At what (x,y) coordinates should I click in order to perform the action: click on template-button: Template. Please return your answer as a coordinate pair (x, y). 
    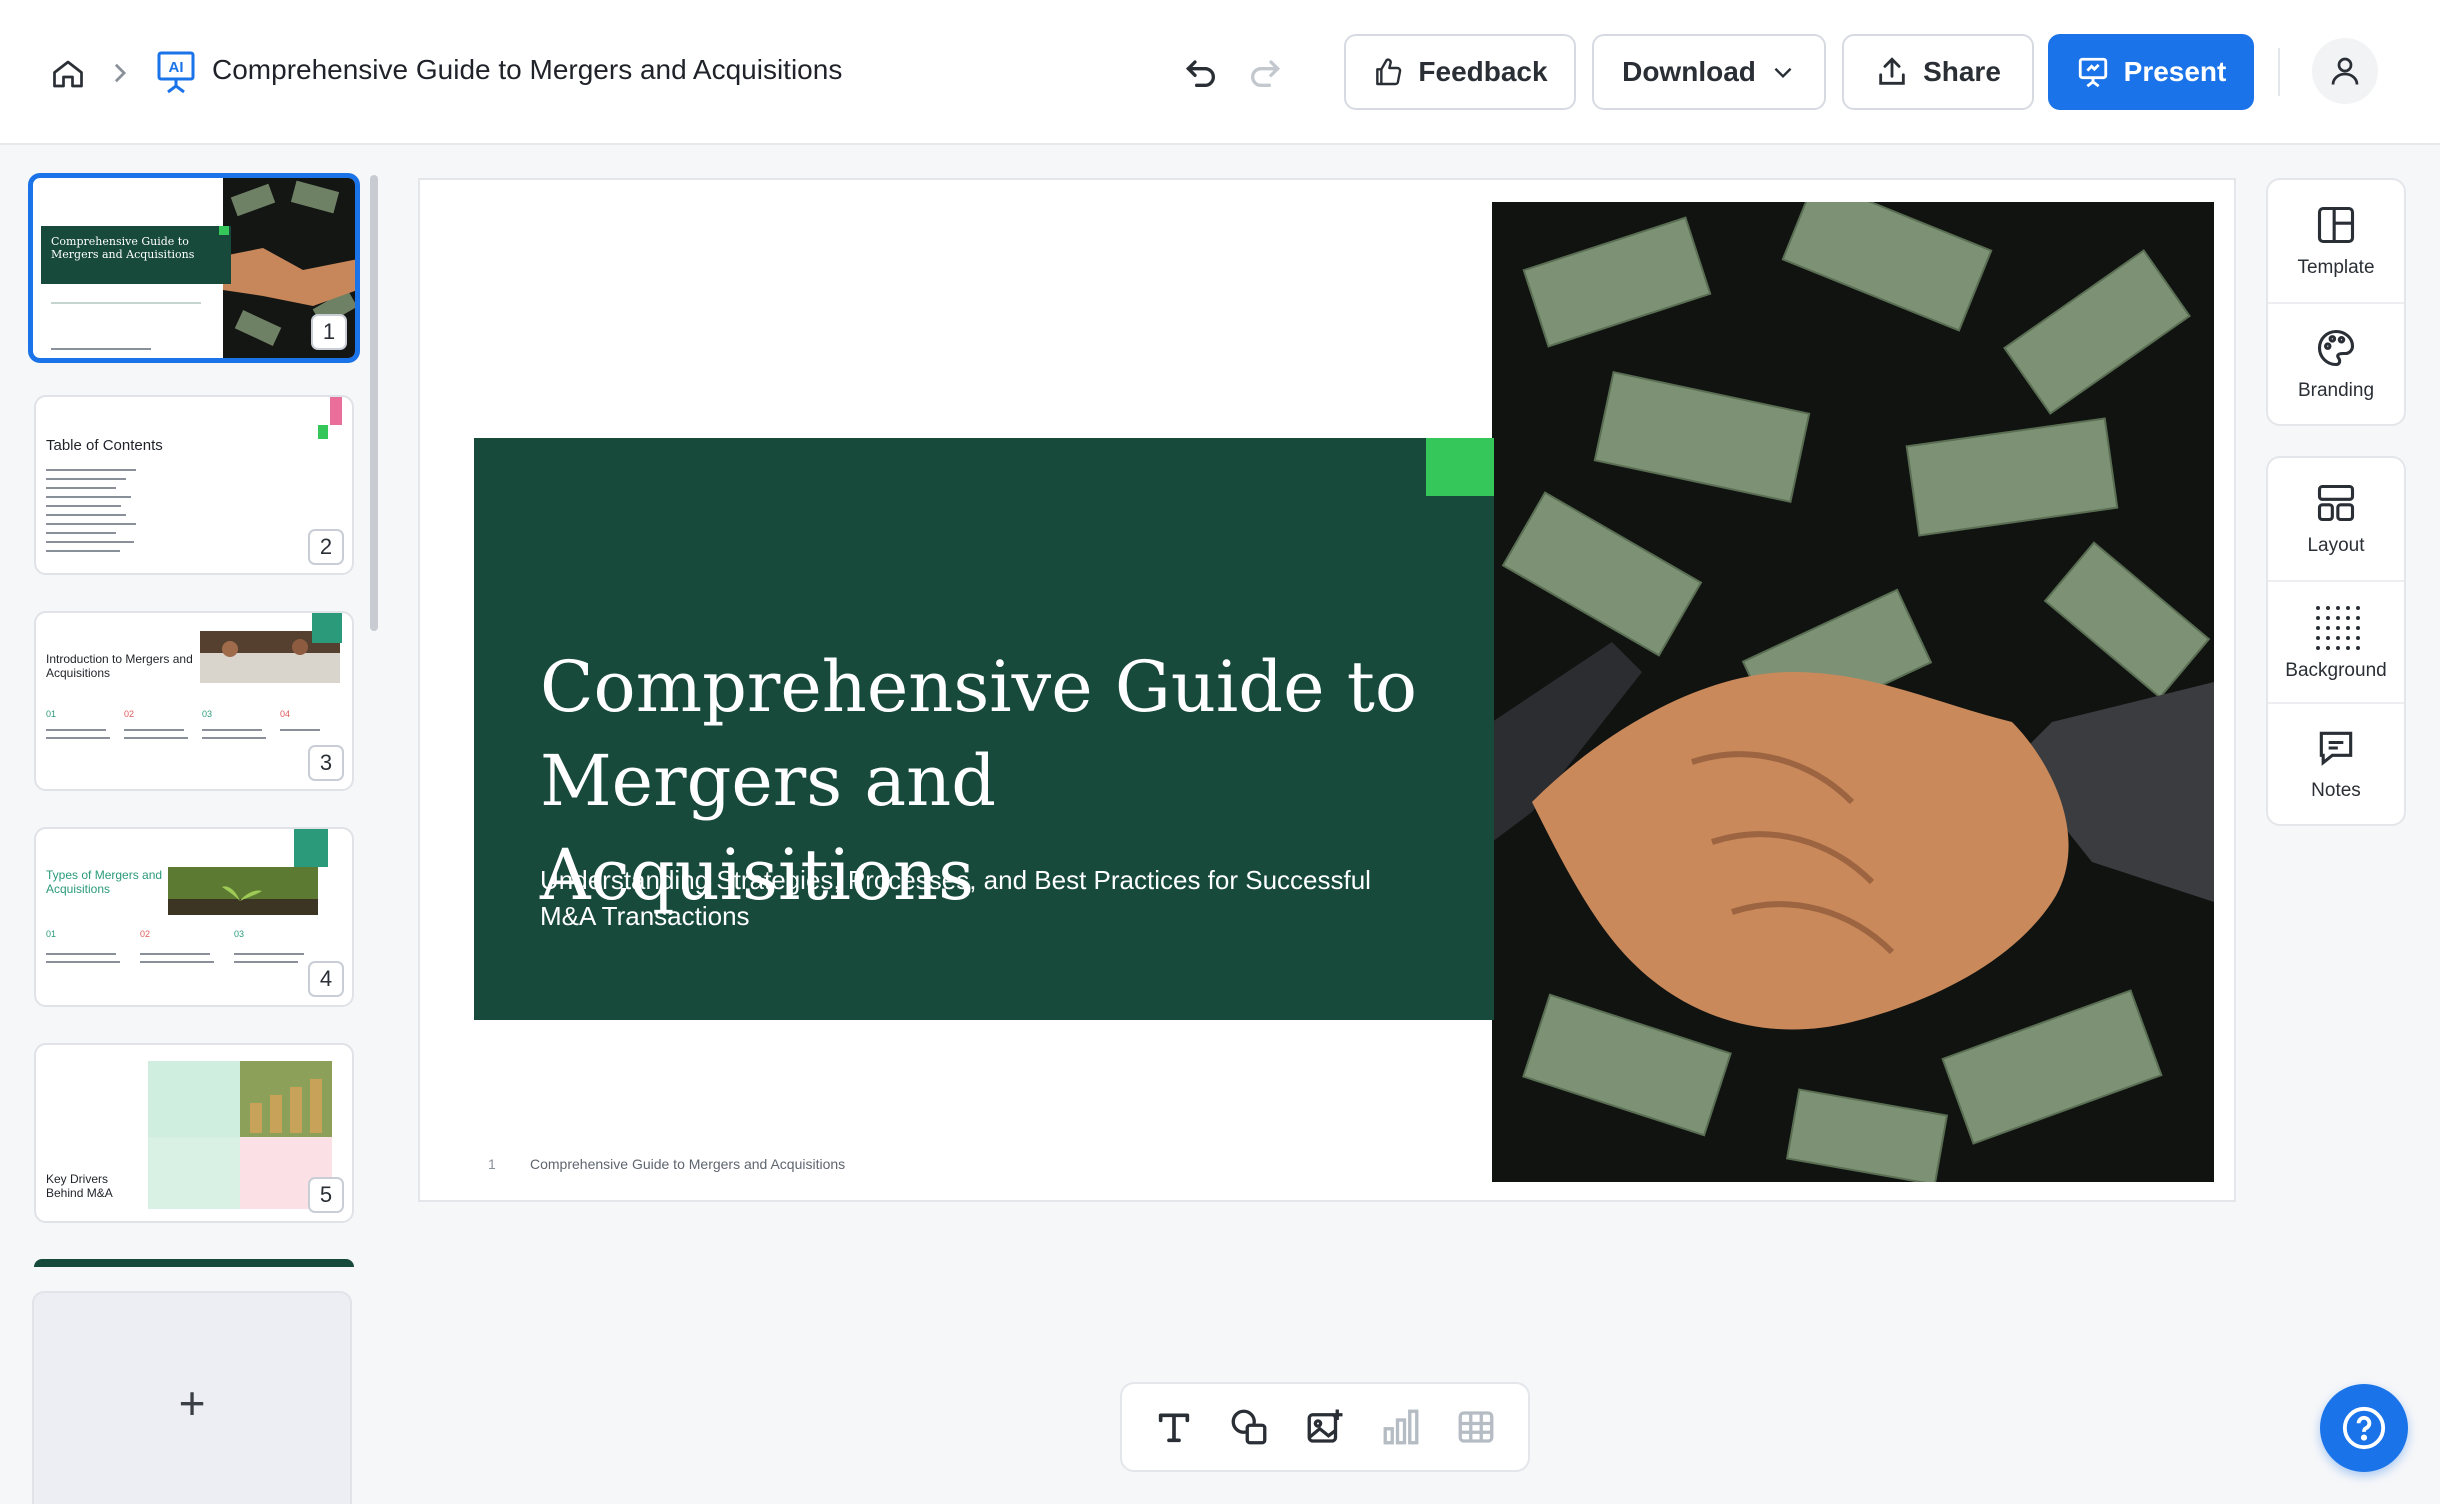
    Looking at the image, I should click on (2336, 241).